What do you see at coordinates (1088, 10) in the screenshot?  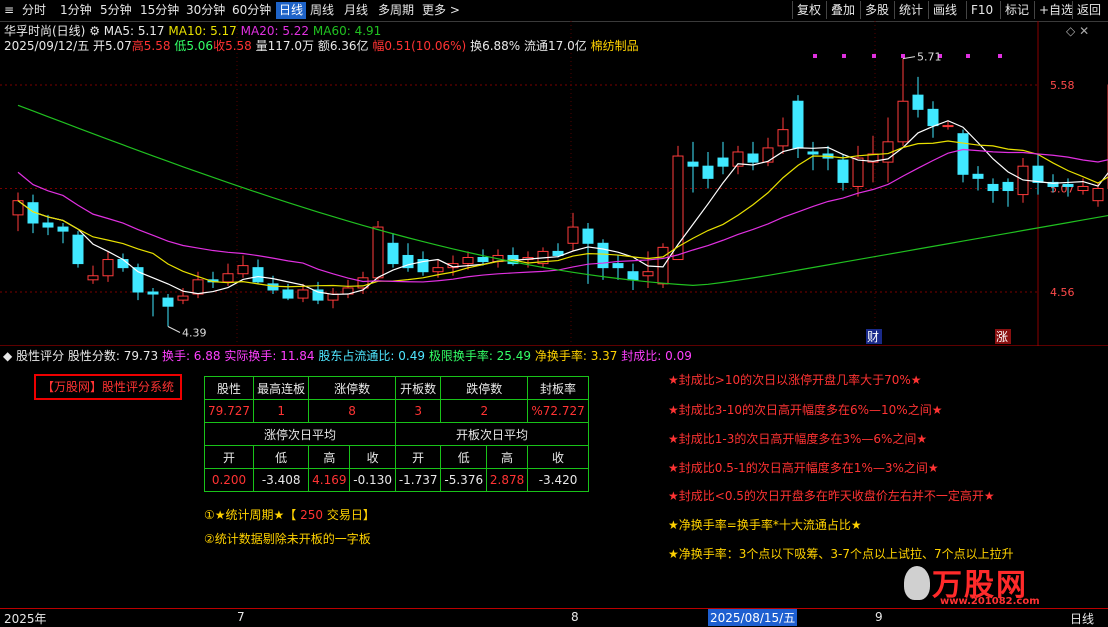 I see `back-button: 返回` at bounding box center [1088, 10].